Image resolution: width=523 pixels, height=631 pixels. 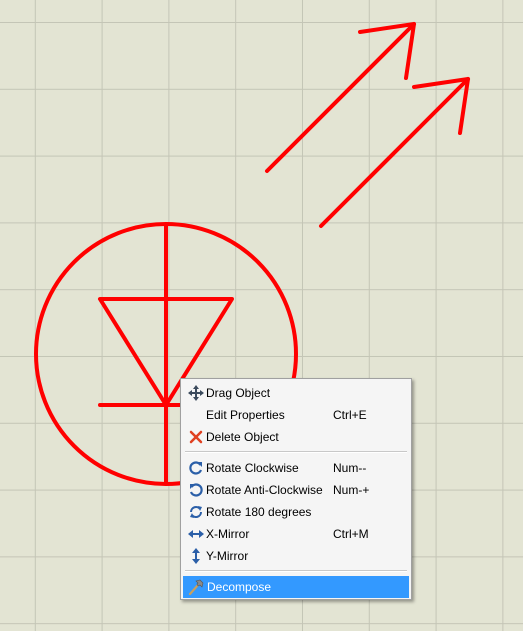 What do you see at coordinates (296, 556) in the screenshot?
I see `menu-item-y-mirror: Y-Mirror` at bounding box center [296, 556].